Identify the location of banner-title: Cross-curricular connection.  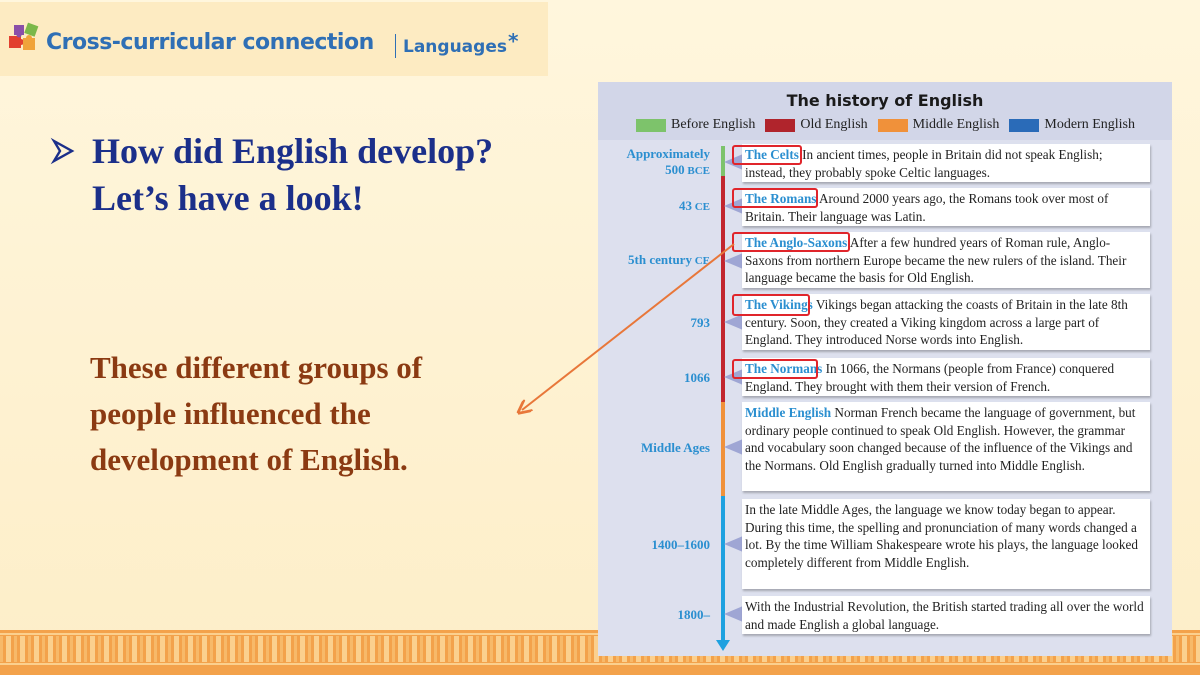
(210, 42).